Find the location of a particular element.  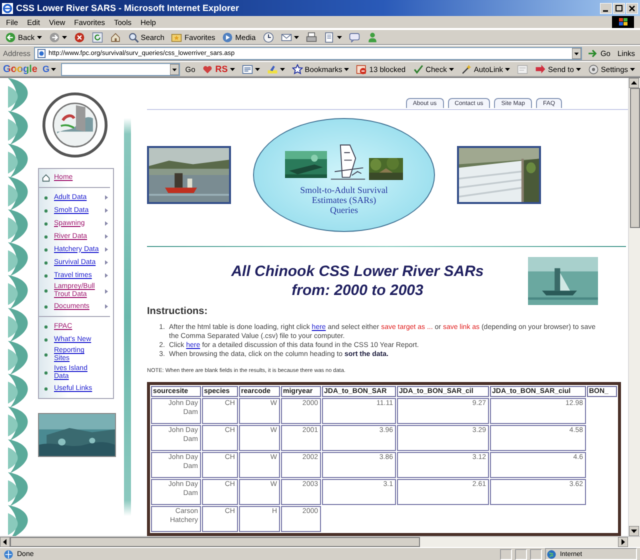

back-arrow-icon is located at coordinates (10, 37).